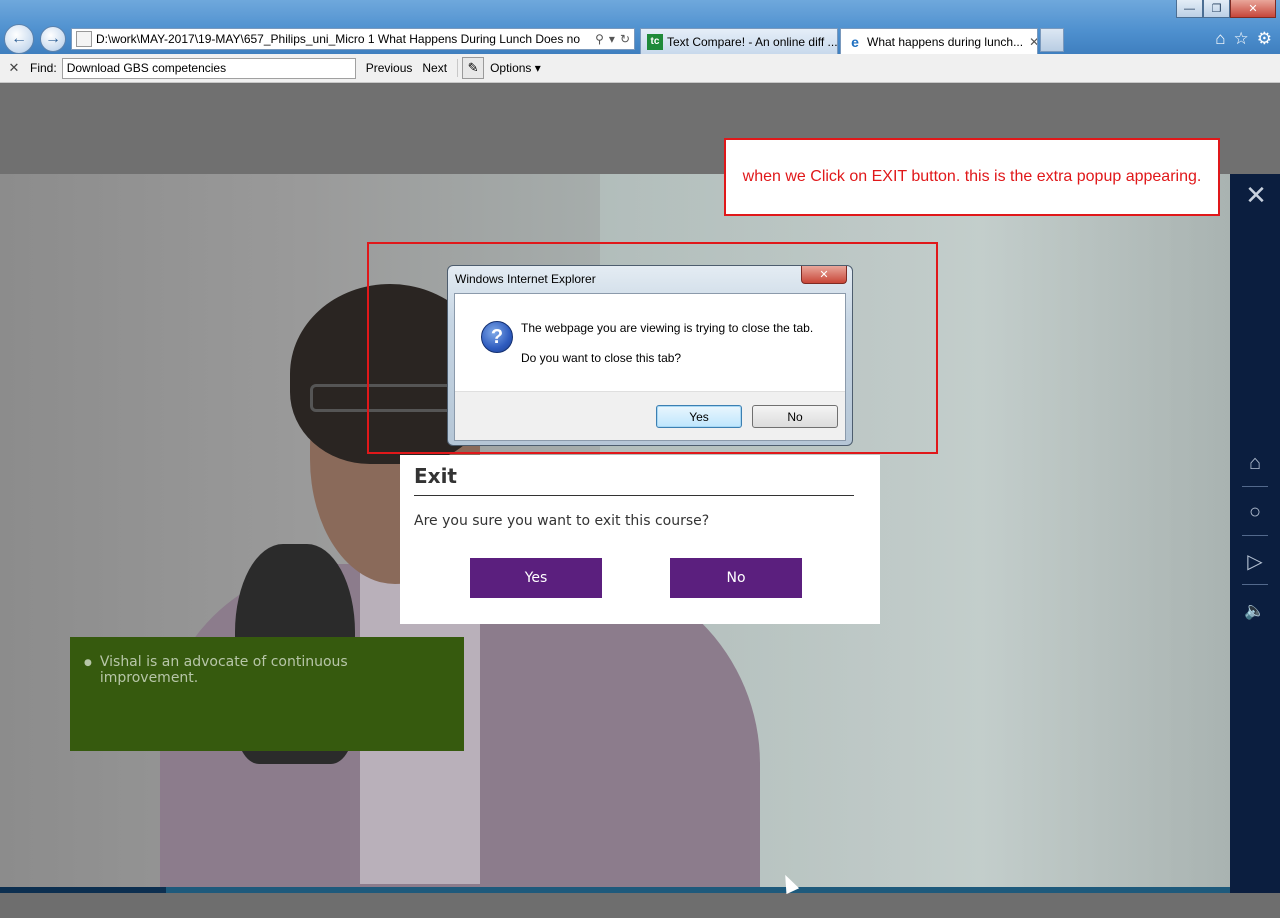 The image size is (1280, 918). Describe the element at coordinates (736, 578) in the screenshot. I see `exit-no-button: No` at that location.